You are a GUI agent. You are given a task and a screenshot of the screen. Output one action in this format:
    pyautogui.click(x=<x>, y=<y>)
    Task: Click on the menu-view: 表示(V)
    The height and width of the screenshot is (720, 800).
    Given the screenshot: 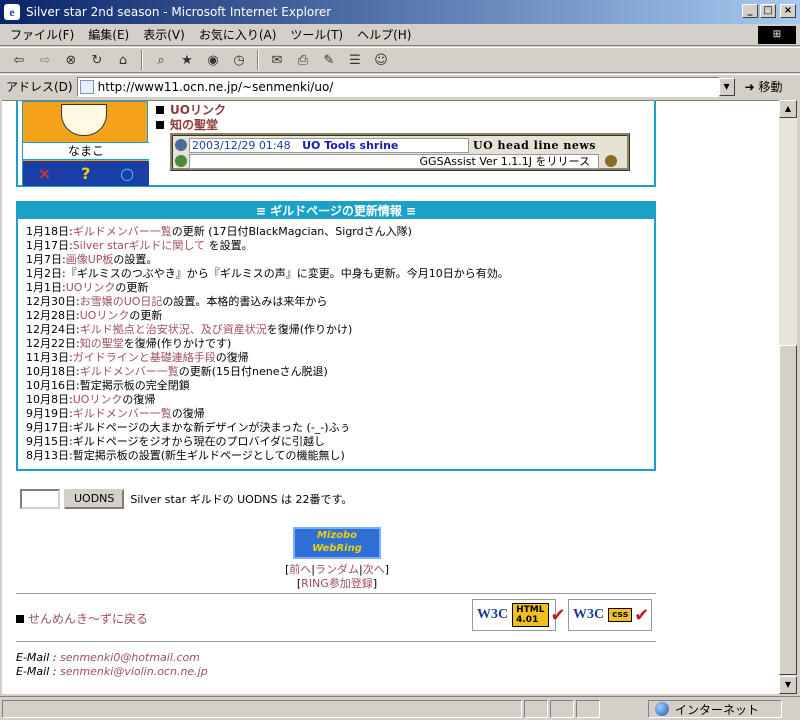 What is the action you would take?
    pyautogui.click(x=164, y=34)
    